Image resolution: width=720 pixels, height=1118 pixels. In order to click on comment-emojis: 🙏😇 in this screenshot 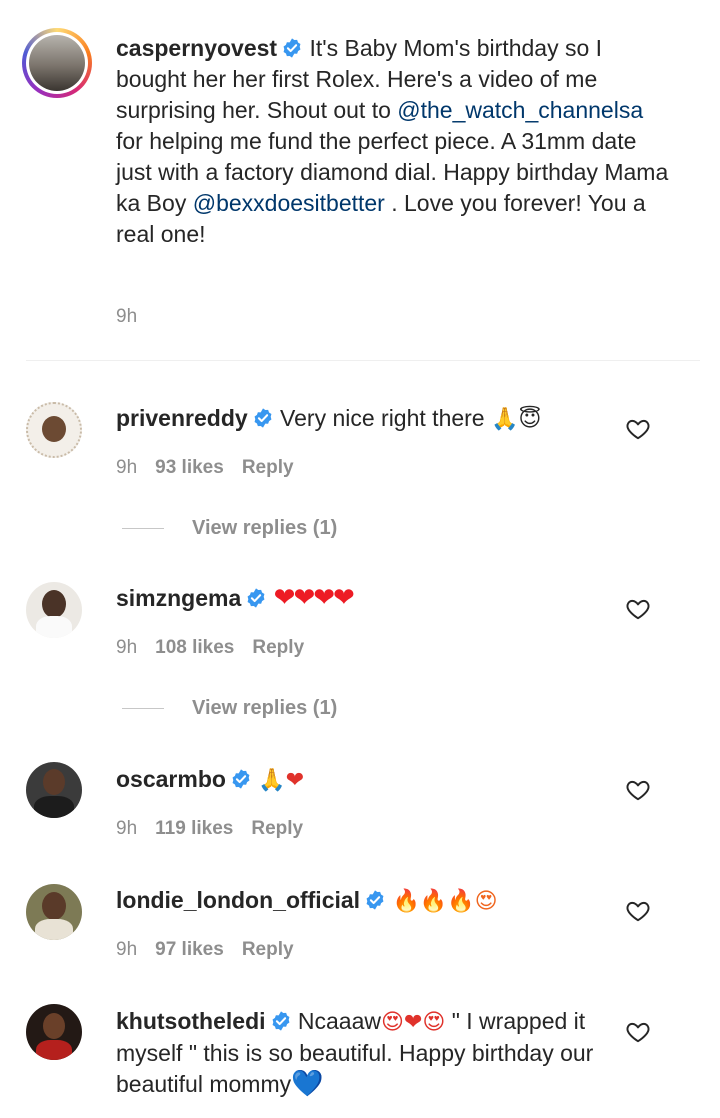, I will do `click(516, 419)`.